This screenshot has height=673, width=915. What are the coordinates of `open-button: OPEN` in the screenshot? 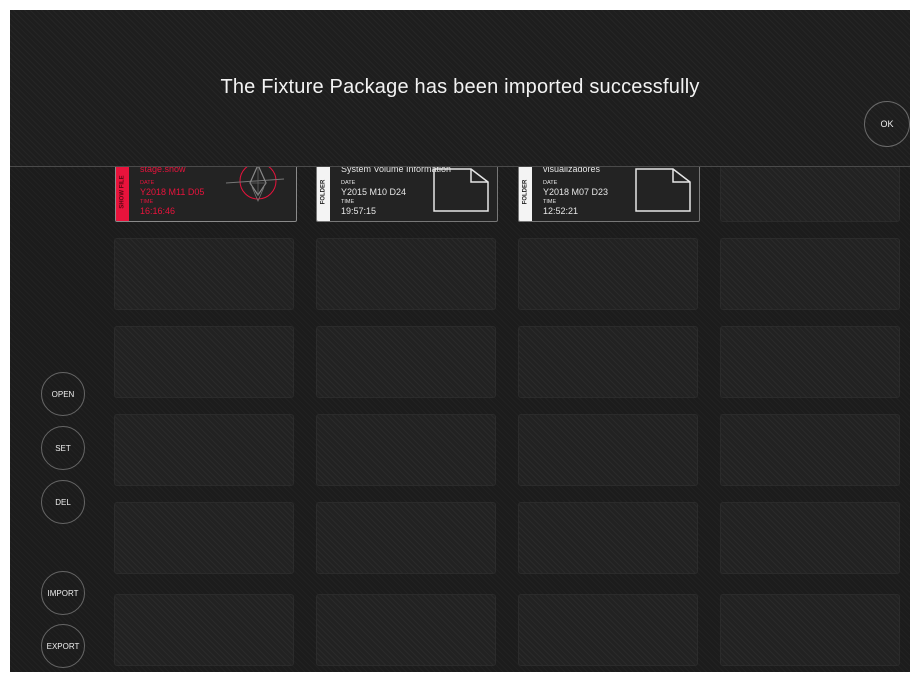 It's located at (63, 394).